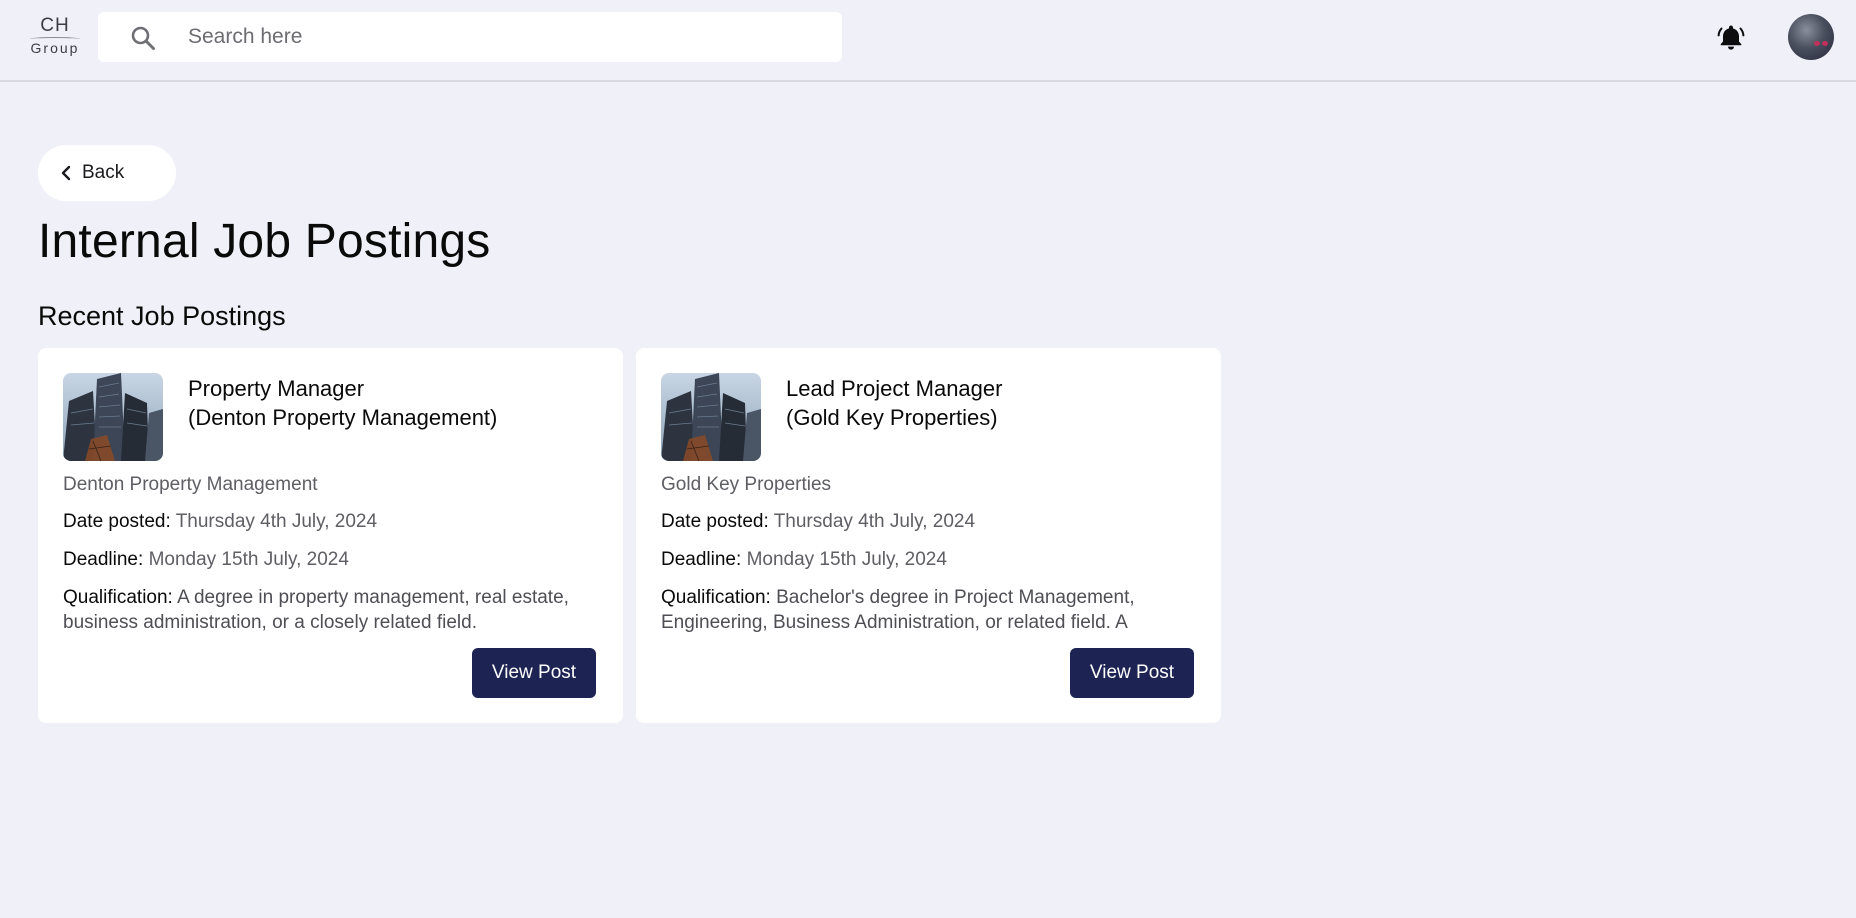 The image size is (1856, 918). What do you see at coordinates (928, 41) in the screenshot?
I see `top-bar: CH Group` at bounding box center [928, 41].